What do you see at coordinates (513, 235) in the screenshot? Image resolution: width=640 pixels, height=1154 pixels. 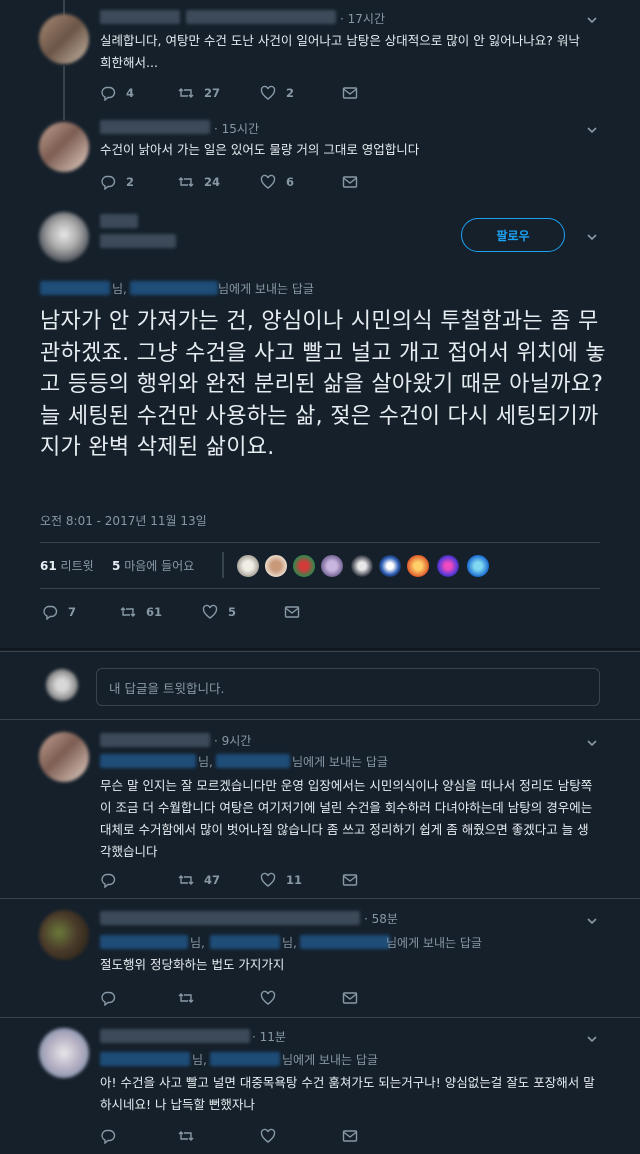 I see `follow-button: 팔로우` at bounding box center [513, 235].